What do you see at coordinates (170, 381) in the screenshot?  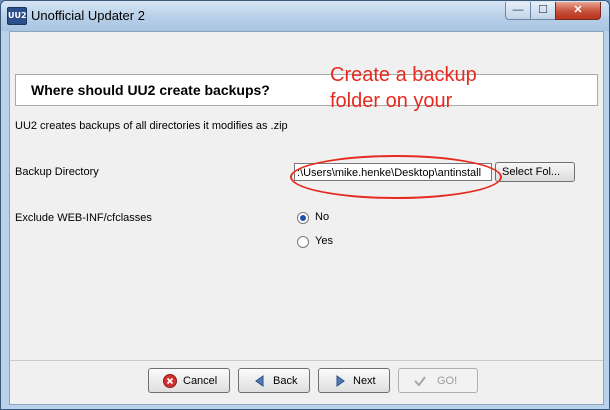 I see `cancel-icon` at bounding box center [170, 381].